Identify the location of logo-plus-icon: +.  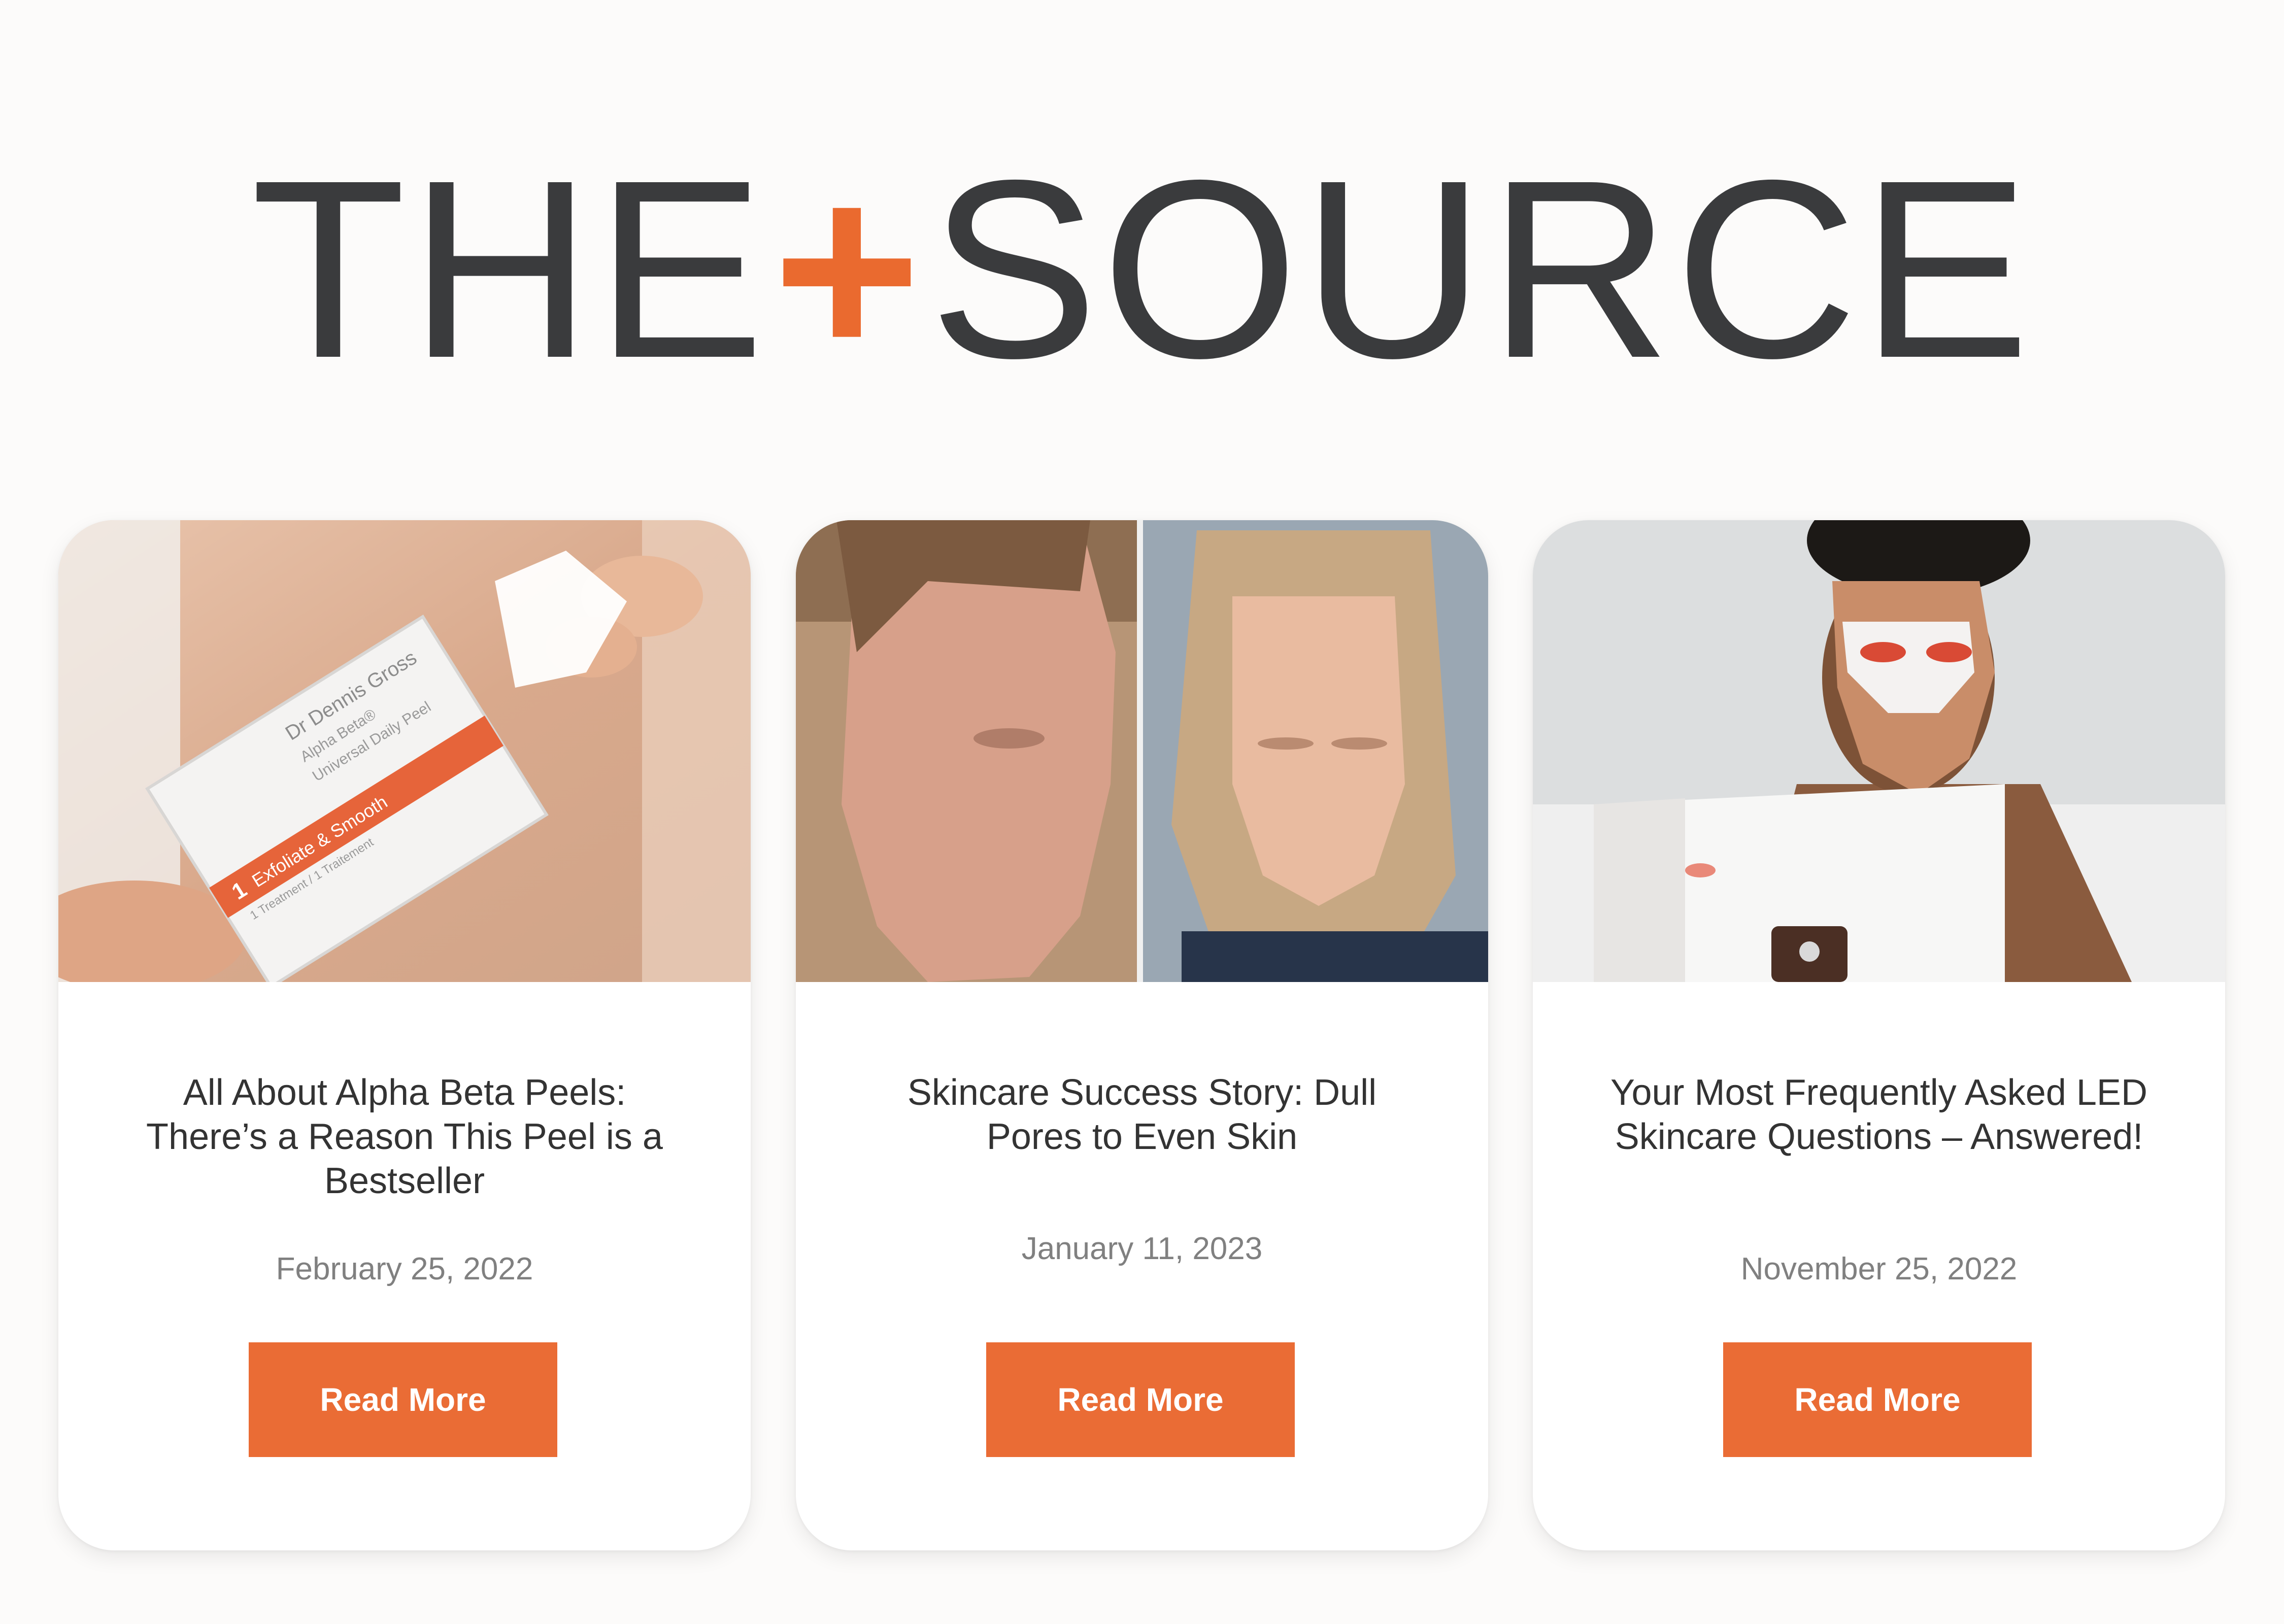
(848, 269).